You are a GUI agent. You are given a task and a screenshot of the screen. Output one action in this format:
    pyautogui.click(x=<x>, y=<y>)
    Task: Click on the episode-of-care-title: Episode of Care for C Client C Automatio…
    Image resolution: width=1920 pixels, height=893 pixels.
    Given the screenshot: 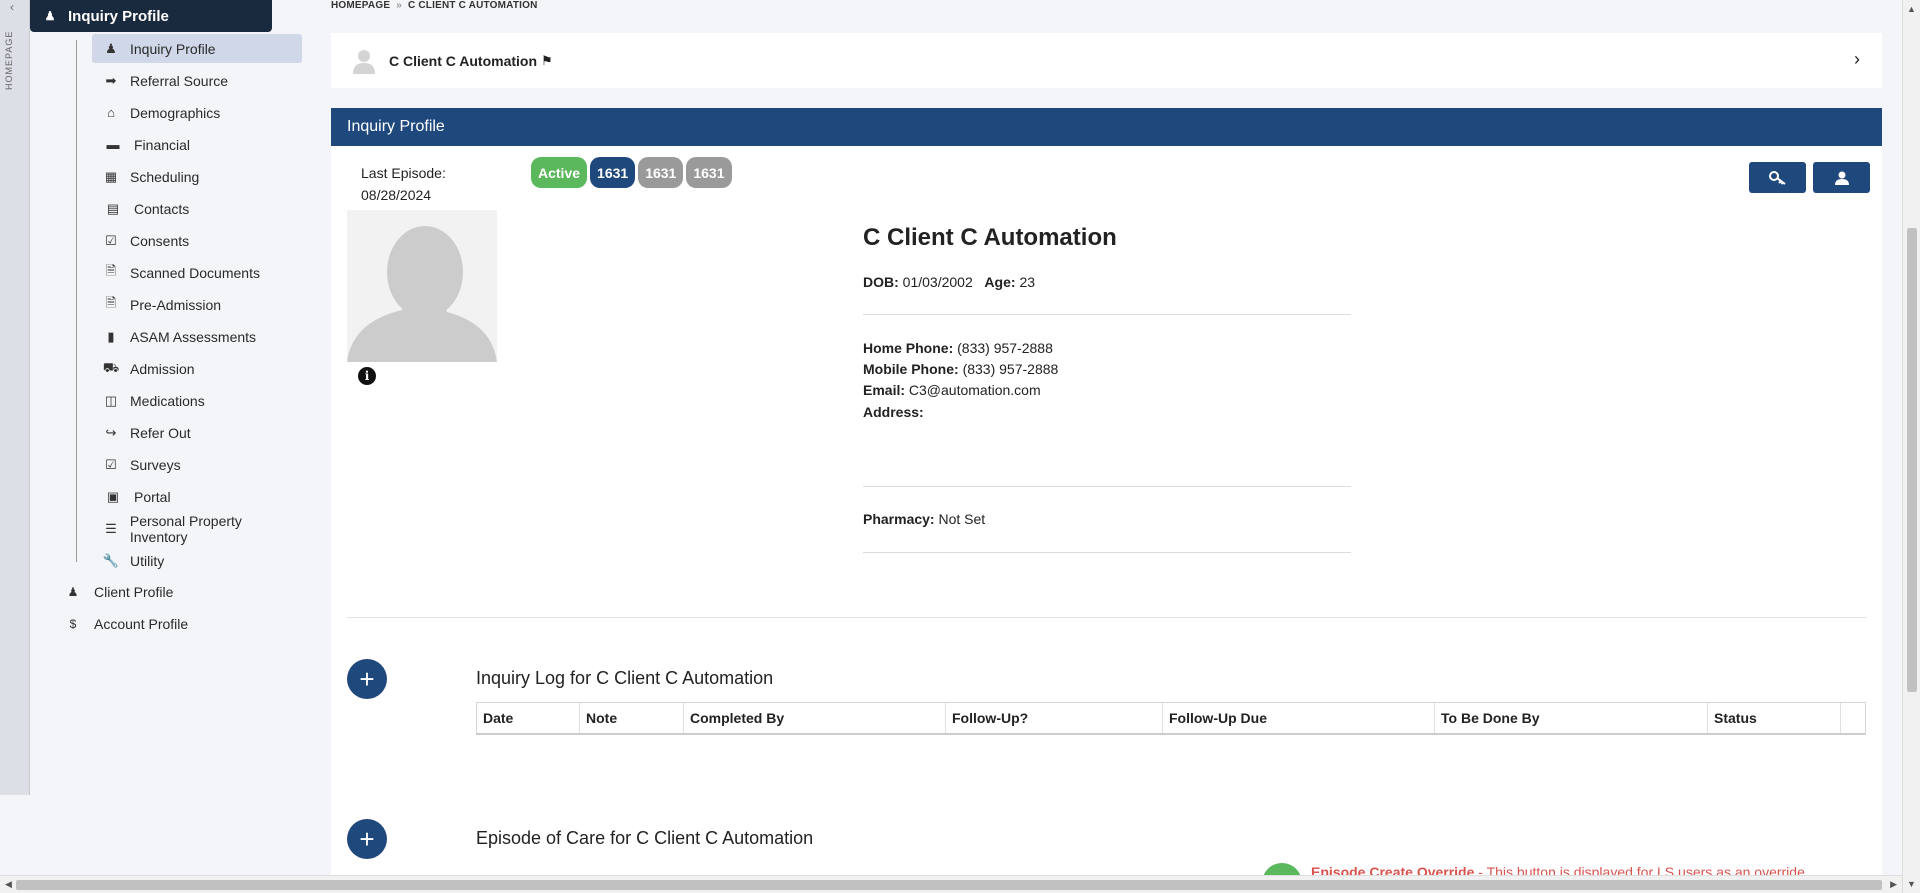 What is the action you would take?
    pyautogui.click(x=645, y=838)
    